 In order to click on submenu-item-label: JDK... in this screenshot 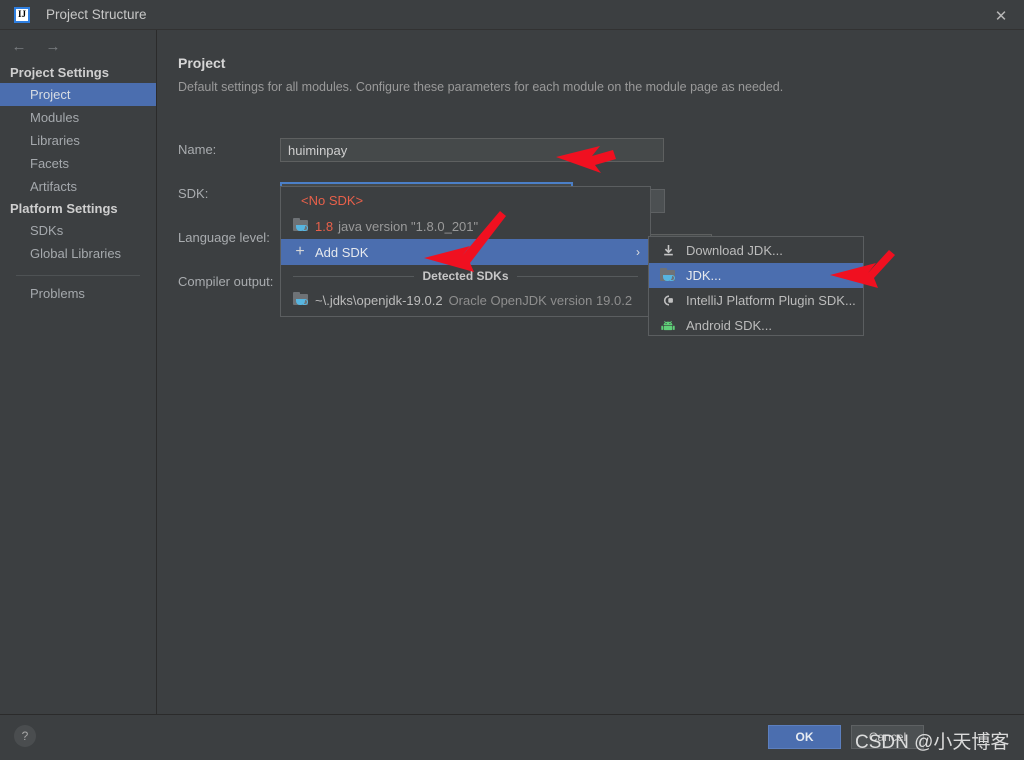, I will do `click(704, 275)`.